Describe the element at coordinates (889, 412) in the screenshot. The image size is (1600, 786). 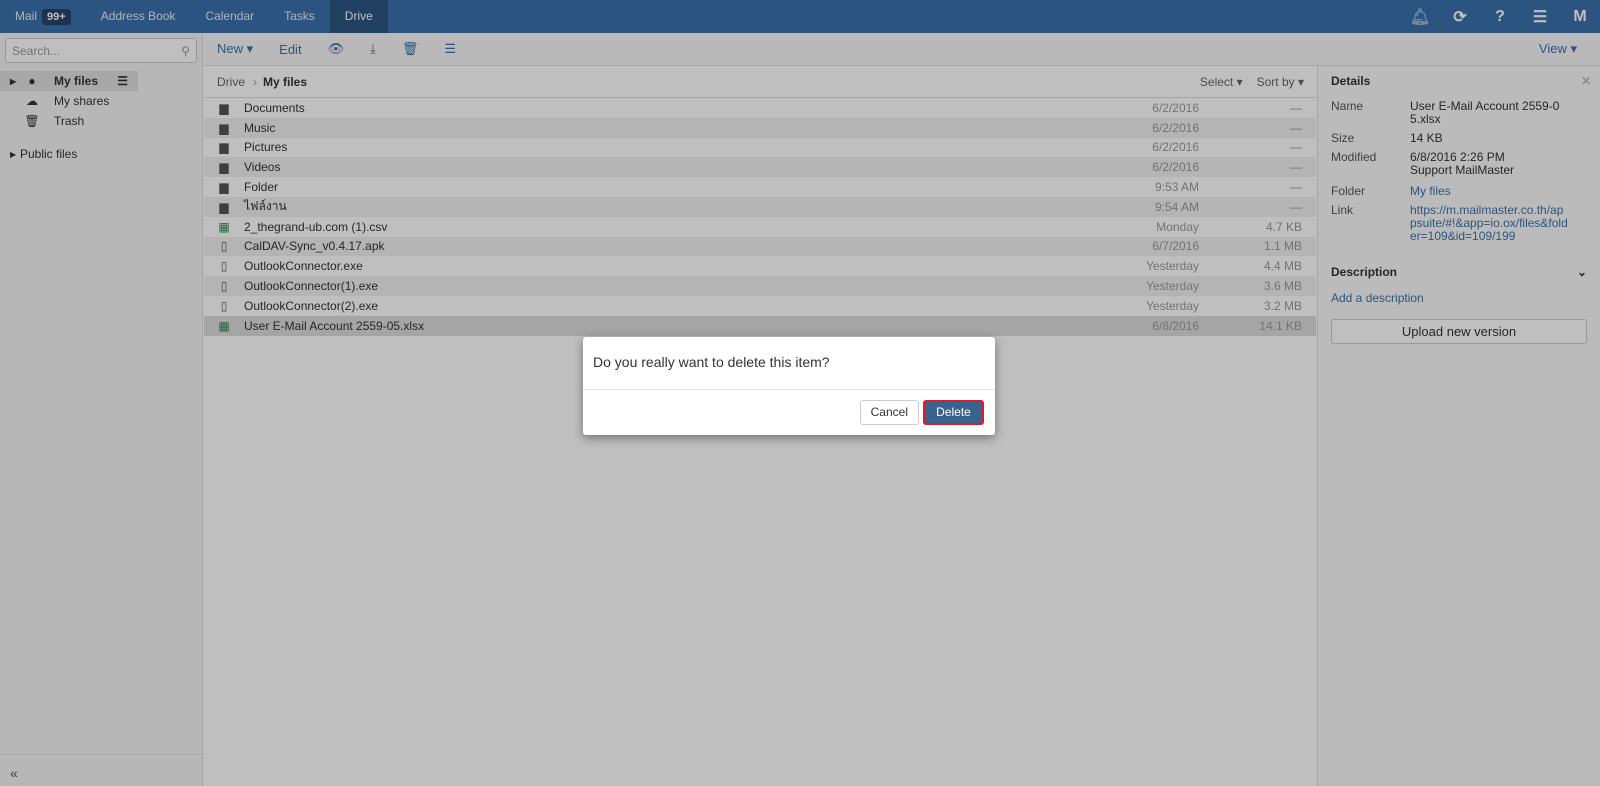
I see `cancel-button: Cancel` at that location.